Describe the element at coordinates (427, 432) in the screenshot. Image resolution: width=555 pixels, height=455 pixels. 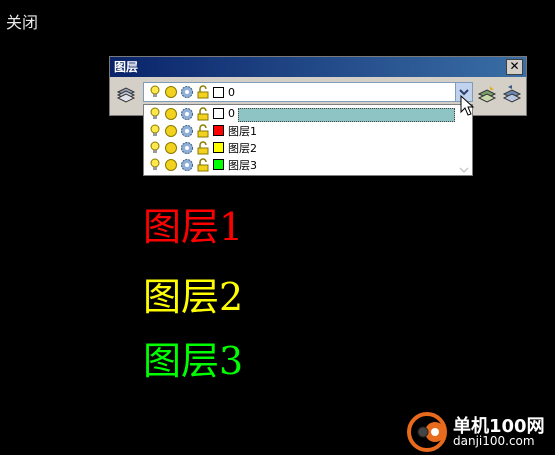
I see `watermark-logo-icon` at that location.